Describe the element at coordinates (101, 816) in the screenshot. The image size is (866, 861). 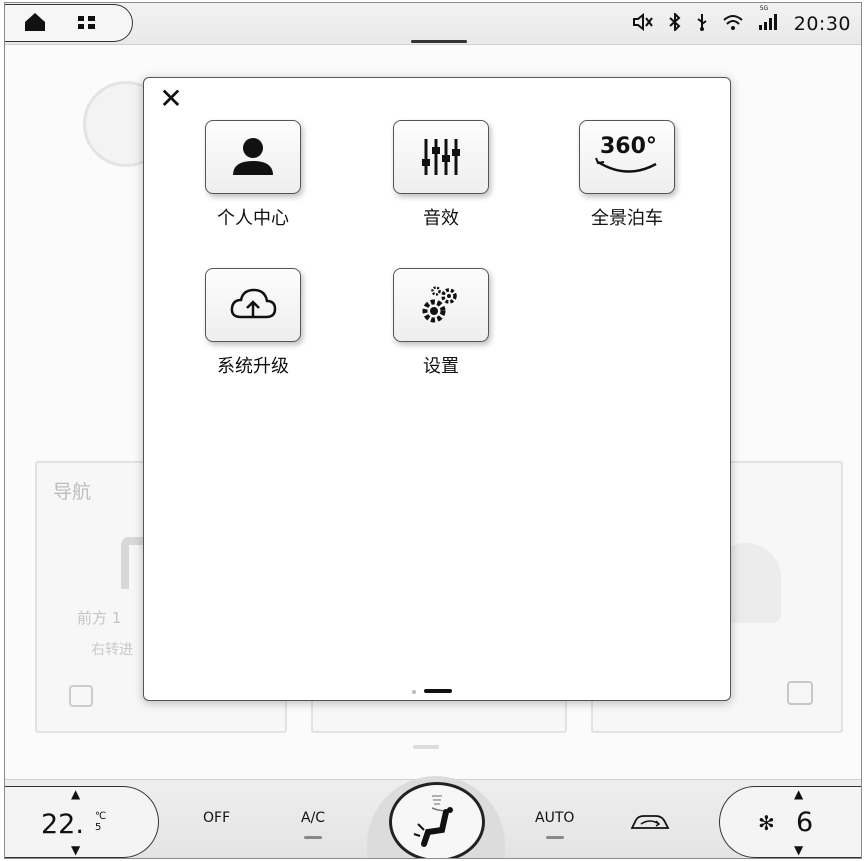
I see `temperature-unit-celsius: ℃` at that location.